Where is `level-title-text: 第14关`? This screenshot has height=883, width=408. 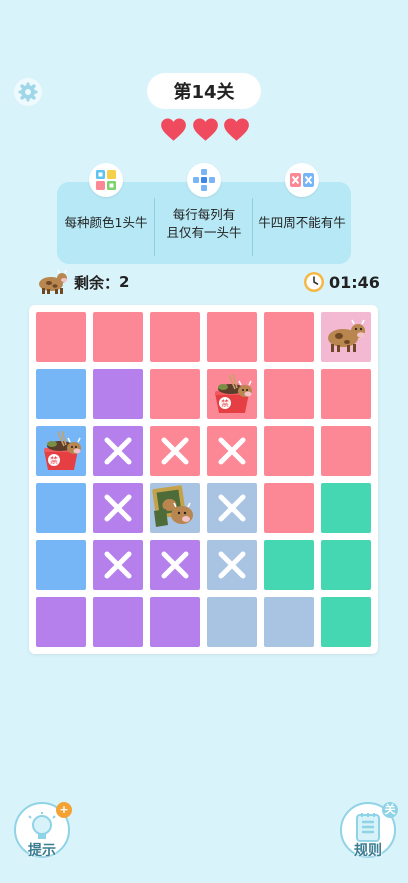
level-title-text: 第14关 is located at coordinates (204, 92).